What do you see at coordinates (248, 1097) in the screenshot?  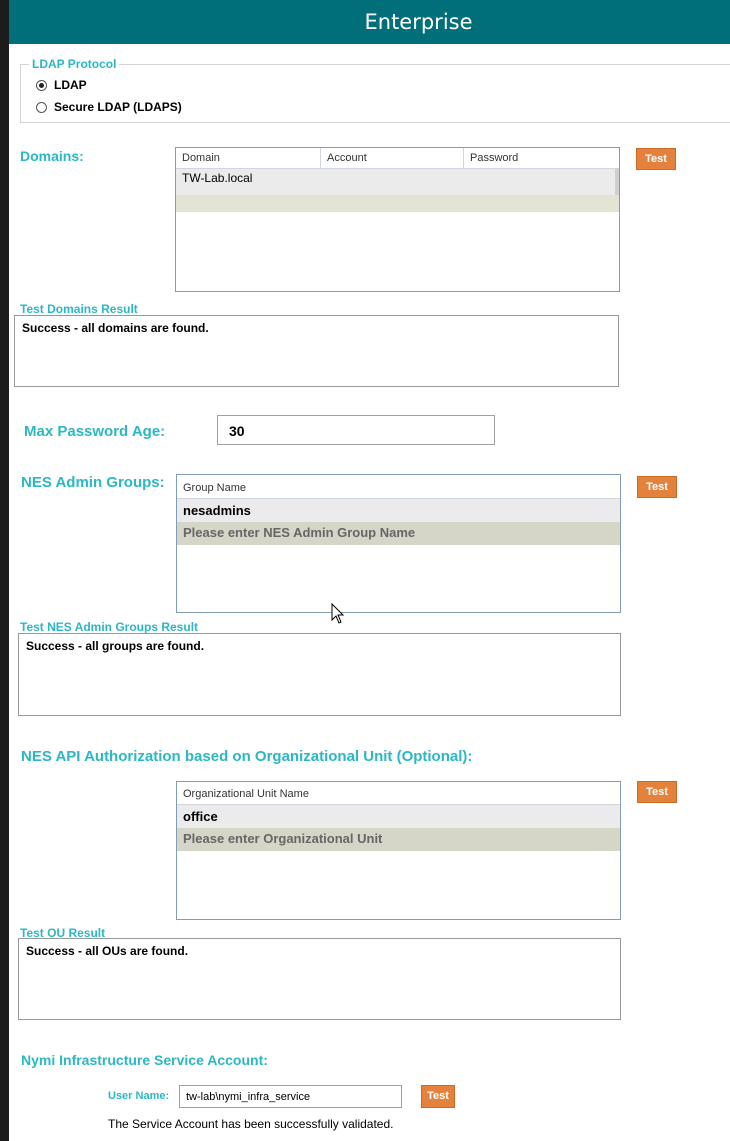 I see `user-name-value: tw-lab\nymi_infra_service` at bounding box center [248, 1097].